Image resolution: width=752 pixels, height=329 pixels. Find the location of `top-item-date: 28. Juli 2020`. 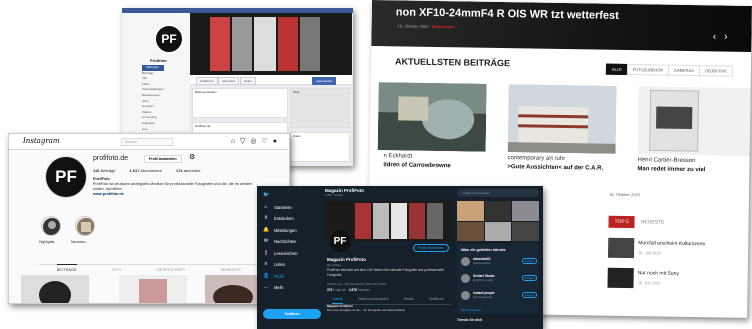

top-item-date: 28. Juli 2020 is located at coordinates (649, 253).